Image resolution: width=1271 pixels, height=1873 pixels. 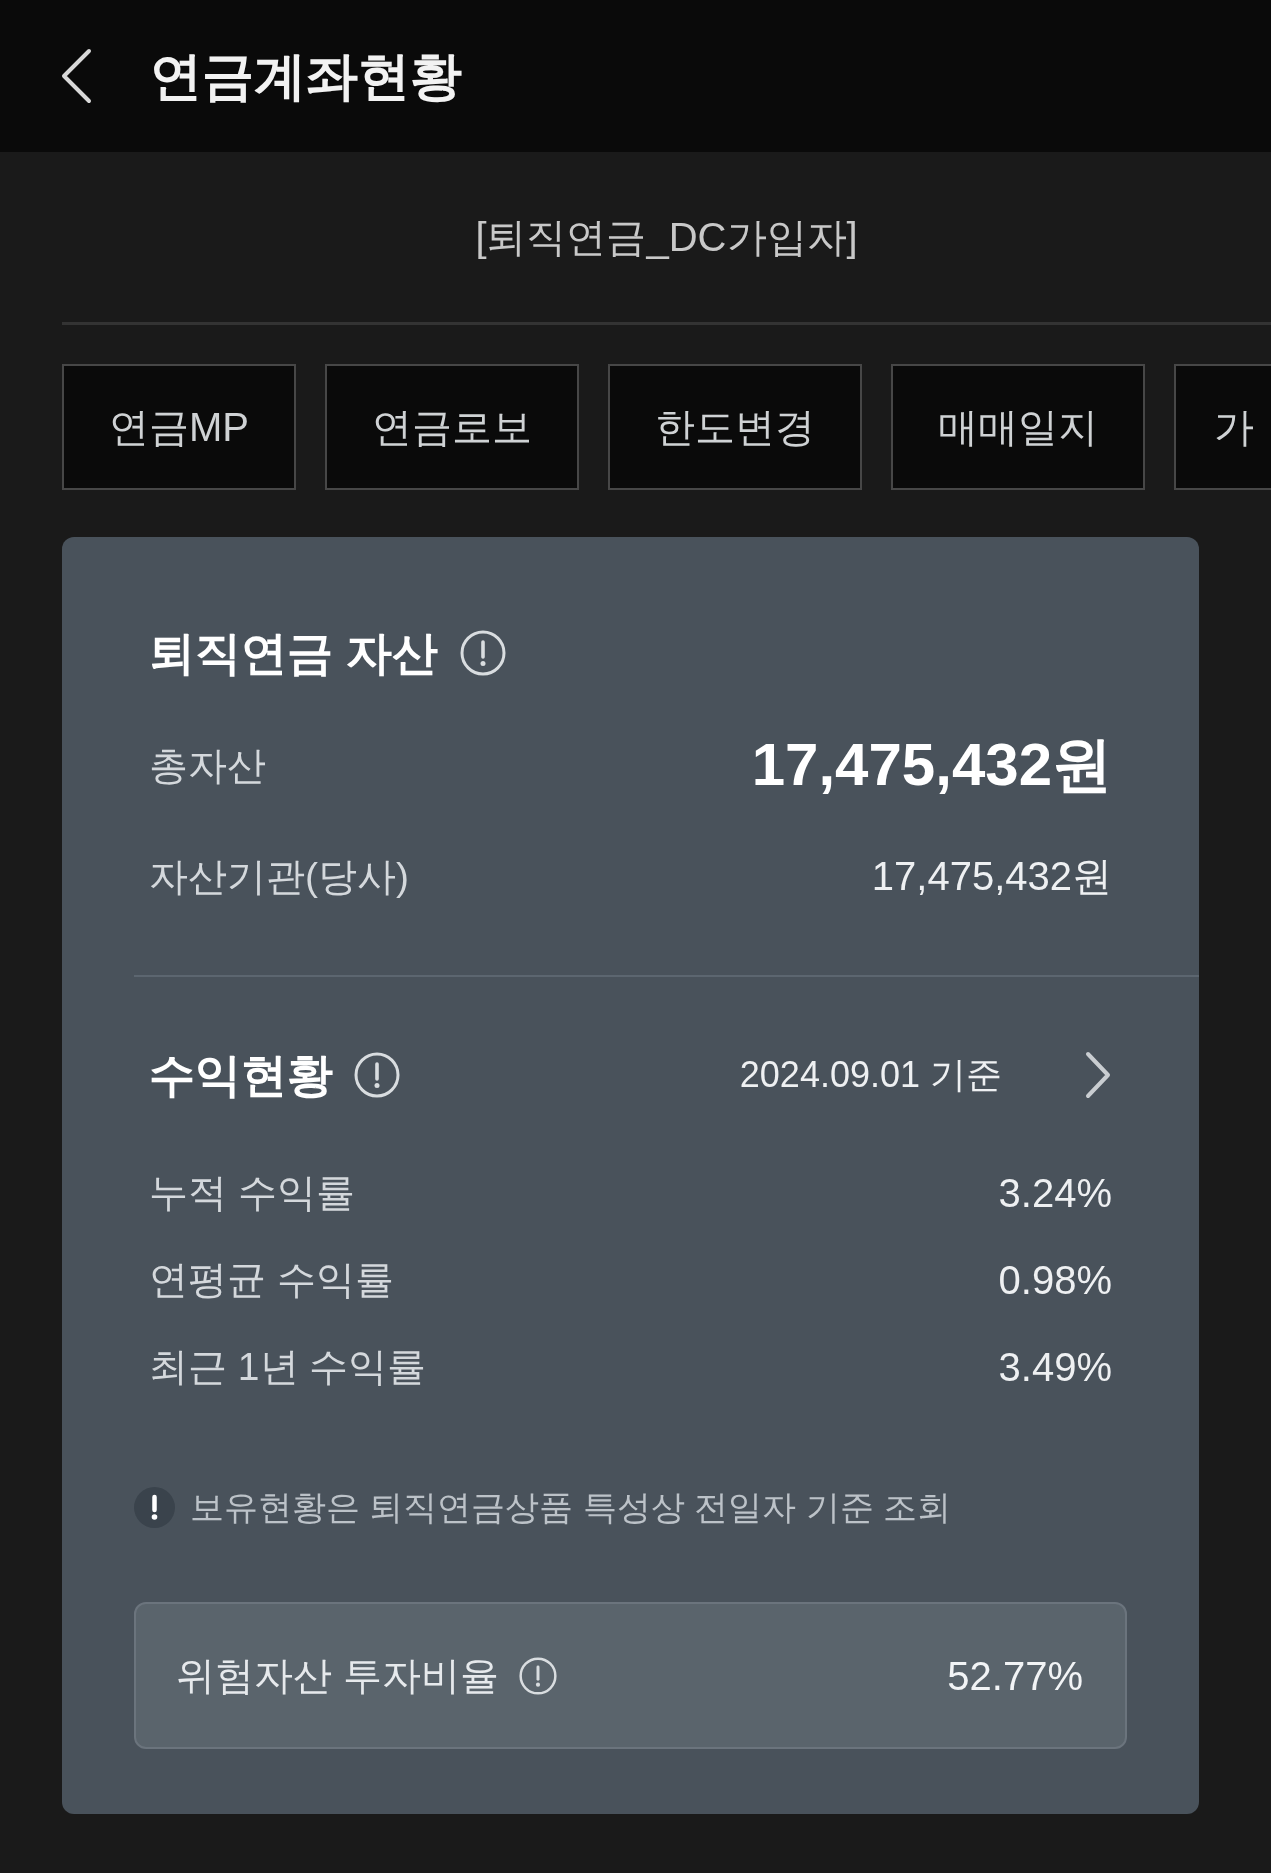 What do you see at coordinates (207, 765) in the screenshot?
I see `asset-label: 총자산` at bounding box center [207, 765].